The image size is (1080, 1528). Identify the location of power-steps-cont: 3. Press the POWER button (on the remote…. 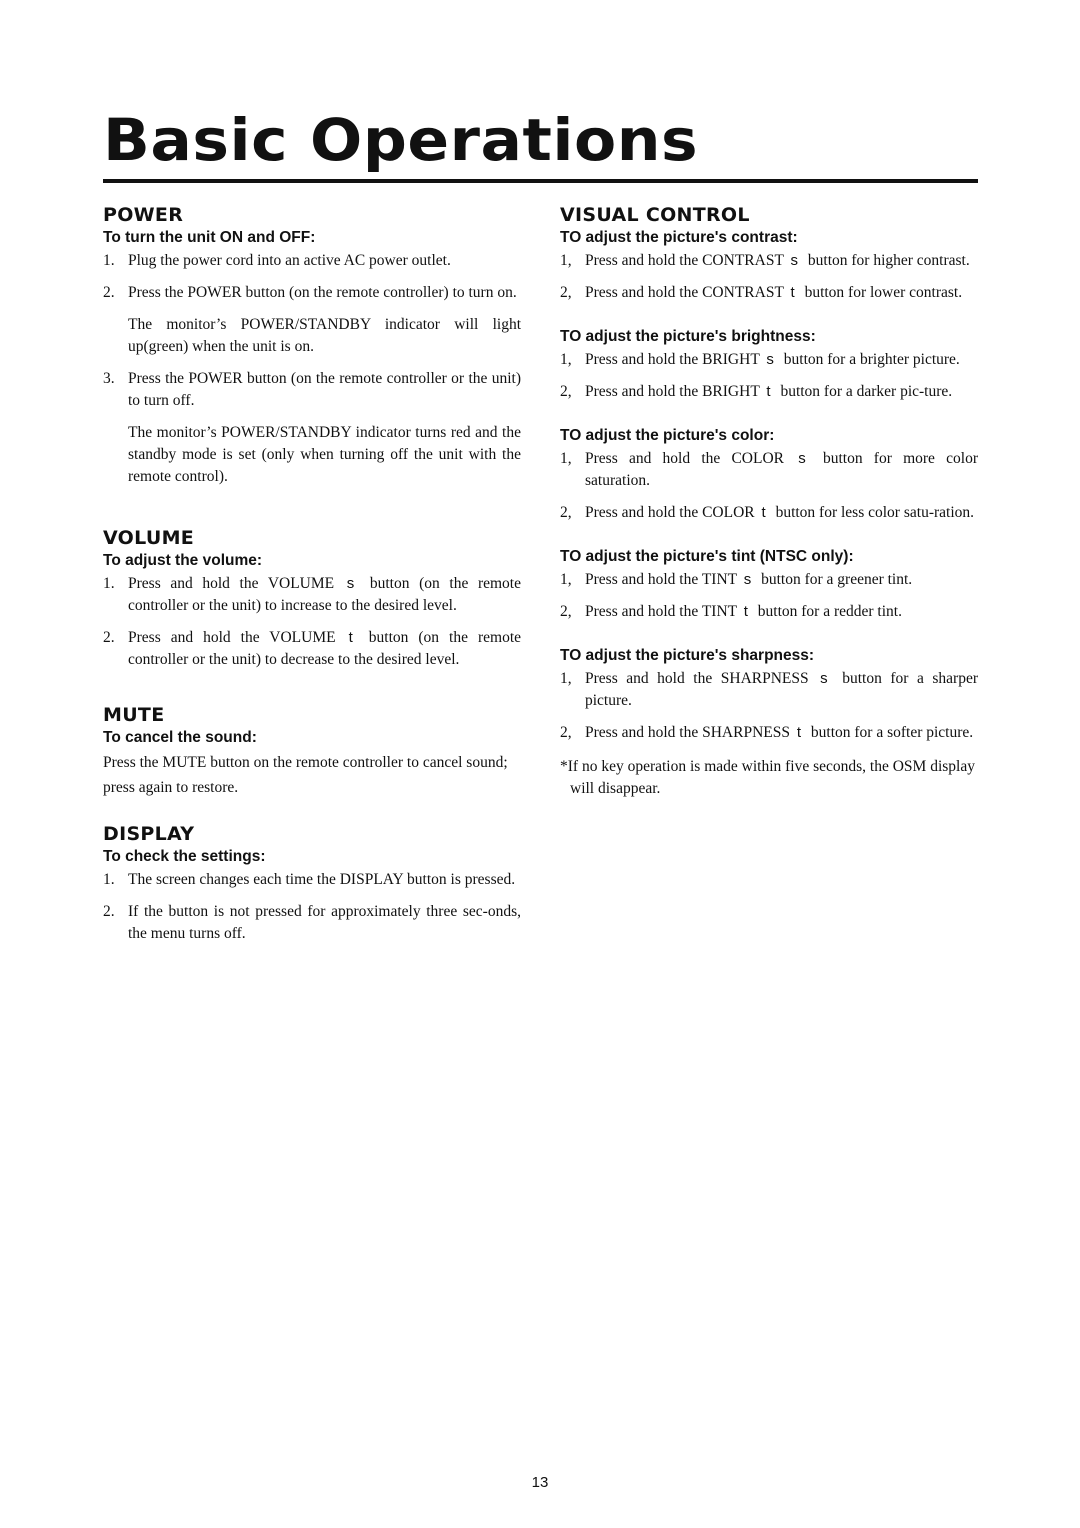
(312, 390).